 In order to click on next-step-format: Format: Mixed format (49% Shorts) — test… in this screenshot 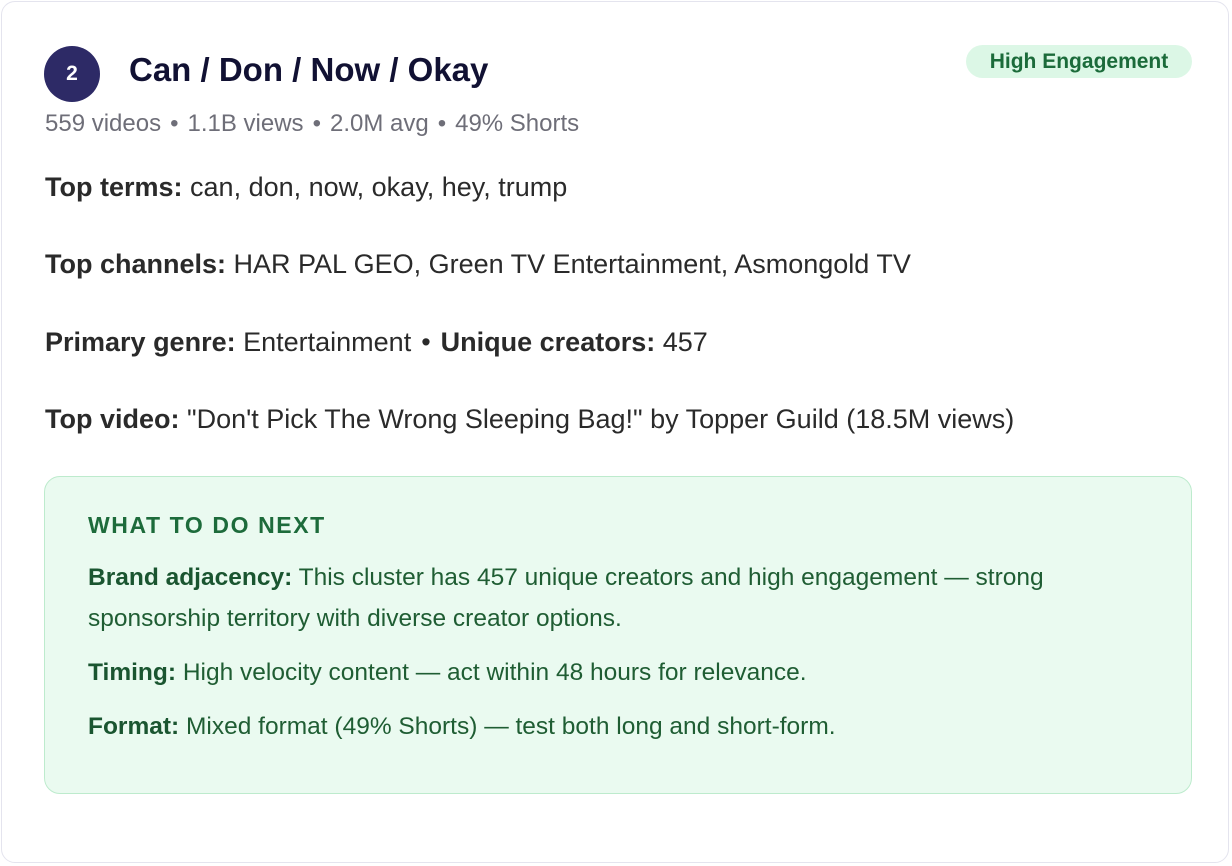, I will do `click(618, 726)`.